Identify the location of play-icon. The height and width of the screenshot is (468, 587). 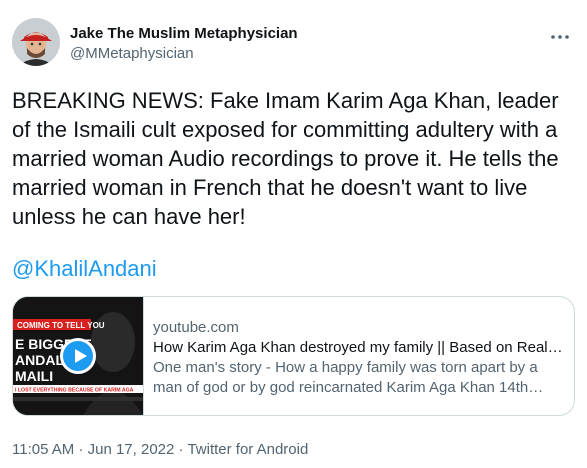
(78, 356).